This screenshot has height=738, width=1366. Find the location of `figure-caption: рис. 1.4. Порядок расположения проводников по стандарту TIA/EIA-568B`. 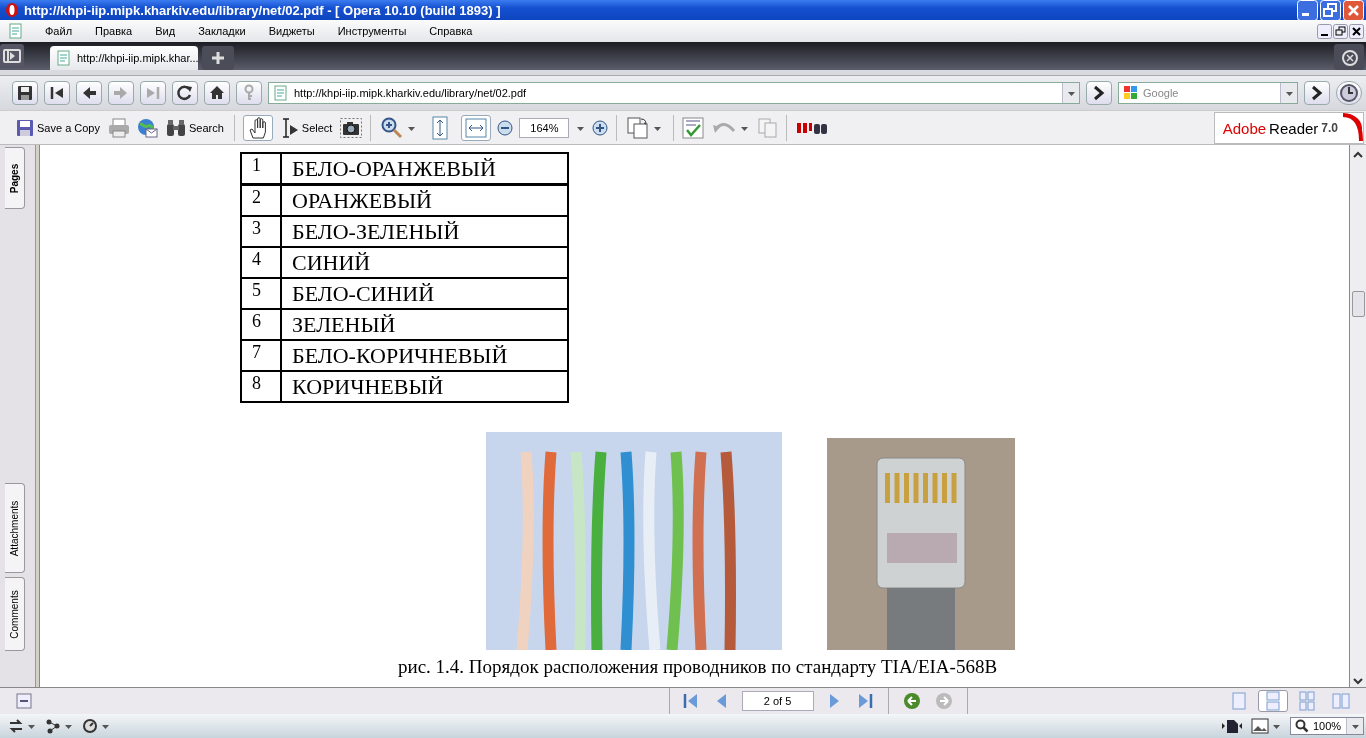

figure-caption: рис. 1.4. Порядок расположения проводников по стандарту TIA/EIA-568B is located at coordinates (698, 667).